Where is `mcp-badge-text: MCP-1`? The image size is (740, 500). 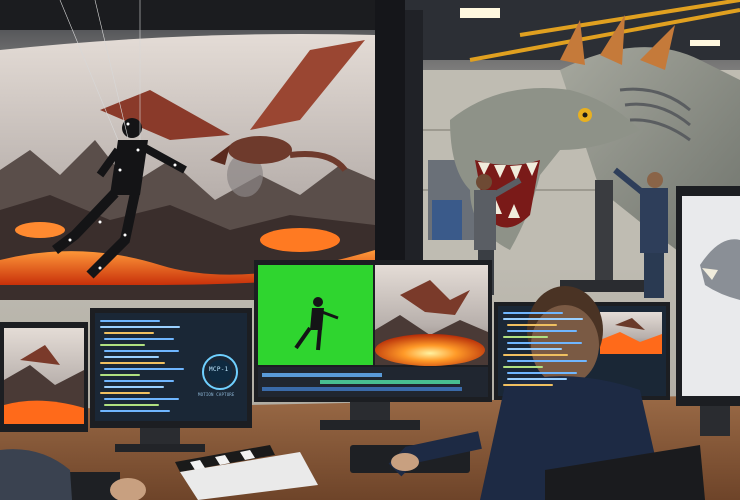
mcp-badge-text: MCP-1 is located at coordinates (219, 369).